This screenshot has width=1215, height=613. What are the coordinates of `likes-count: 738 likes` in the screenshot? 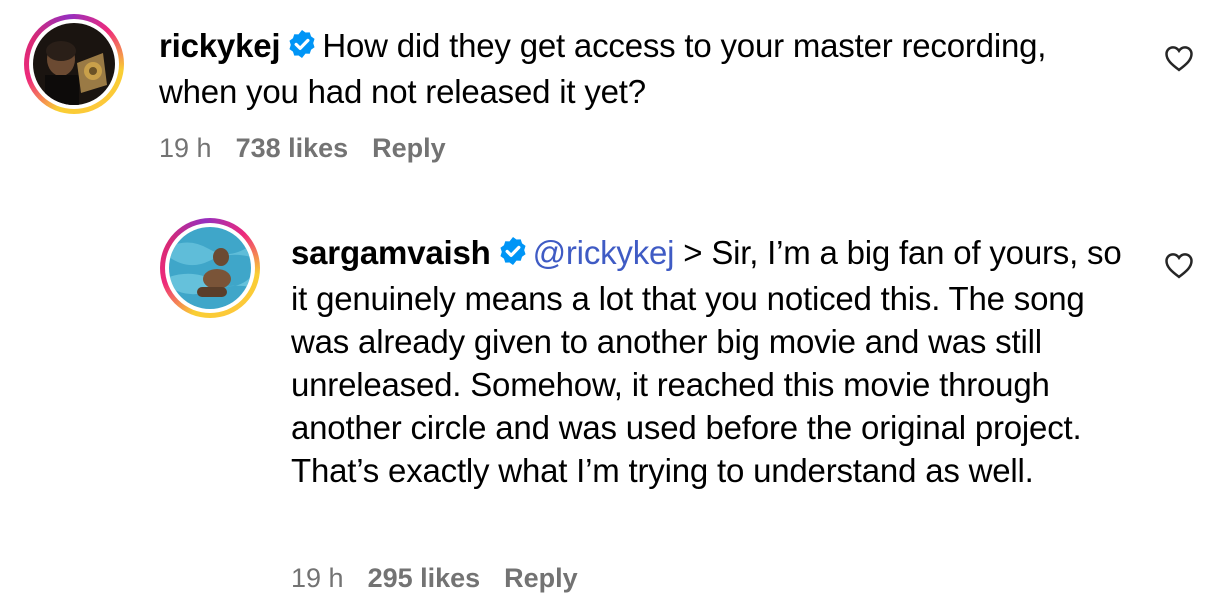 It's located at (292, 148).